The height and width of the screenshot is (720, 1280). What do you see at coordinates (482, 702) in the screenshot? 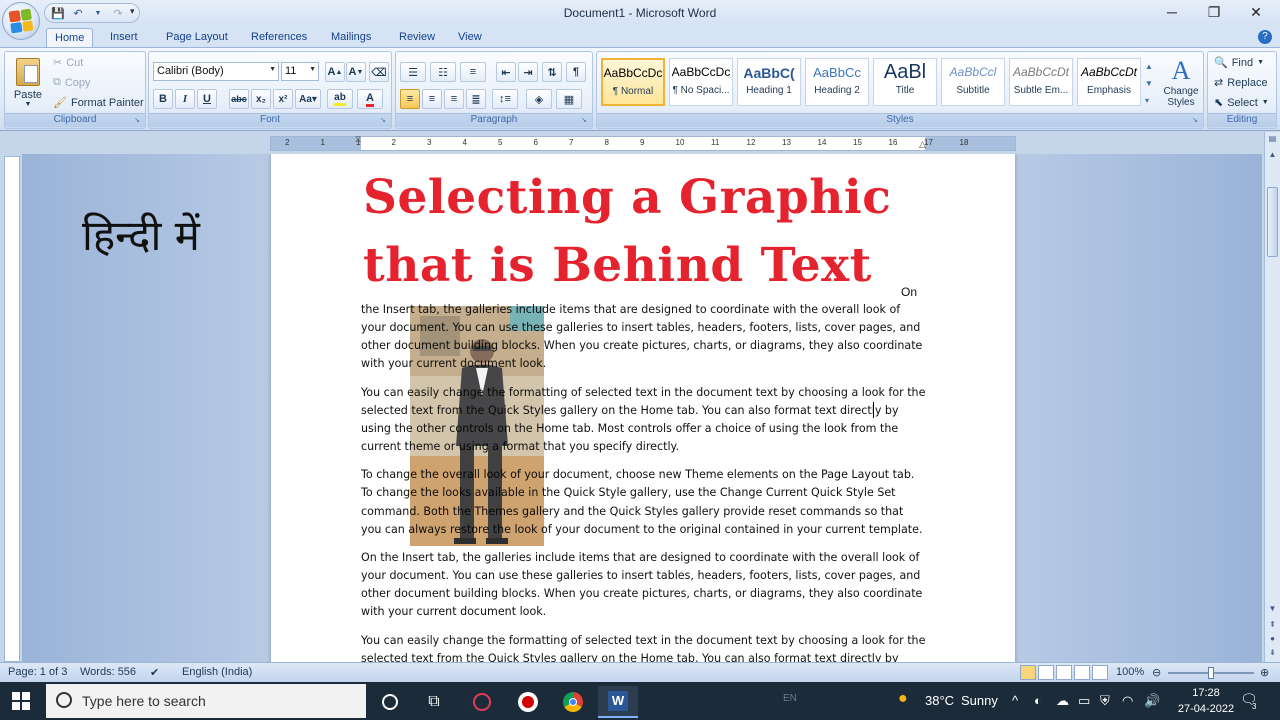
I see `screen-sketch-icon` at bounding box center [482, 702].